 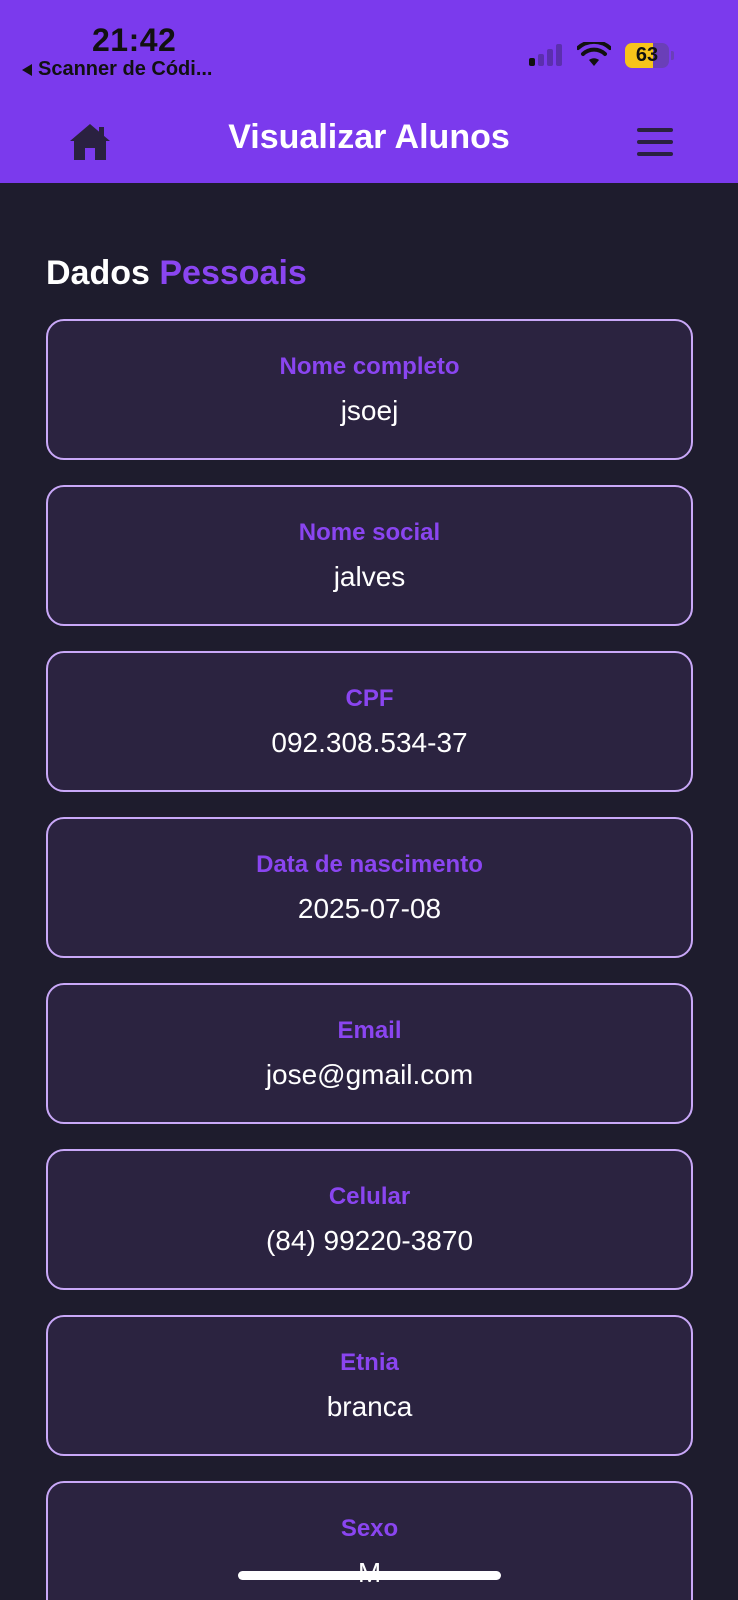 I want to click on battery-level: 63, so click(x=647, y=55).